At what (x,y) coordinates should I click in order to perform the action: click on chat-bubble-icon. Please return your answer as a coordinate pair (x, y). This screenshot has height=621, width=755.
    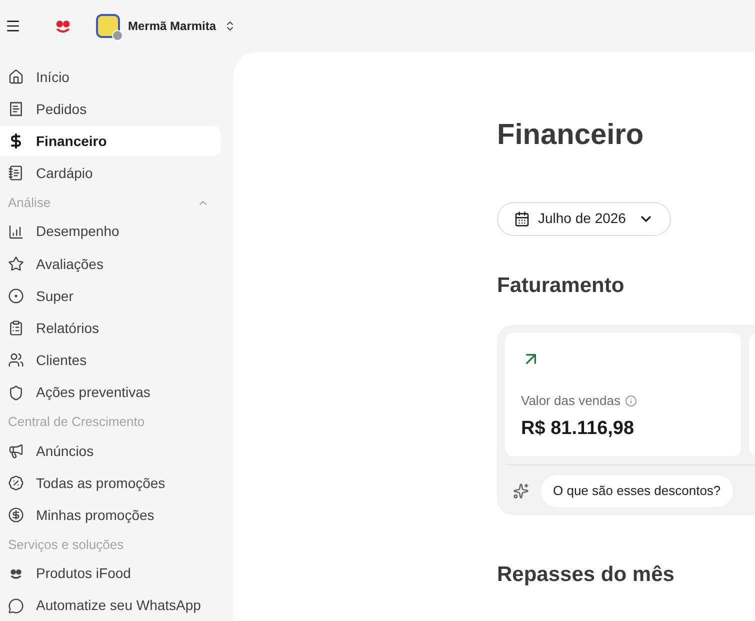
    Looking at the image, I should click on (16, 606).